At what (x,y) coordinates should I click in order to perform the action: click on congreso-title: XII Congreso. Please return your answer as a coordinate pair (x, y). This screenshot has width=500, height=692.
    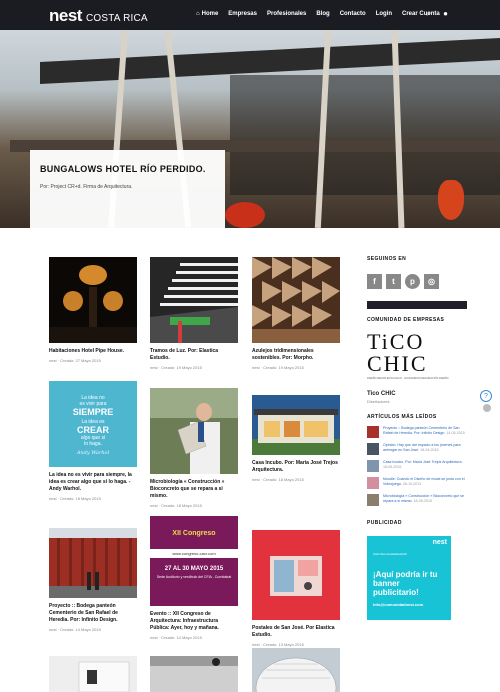
    Looking at the image, I should click on (194, 533).